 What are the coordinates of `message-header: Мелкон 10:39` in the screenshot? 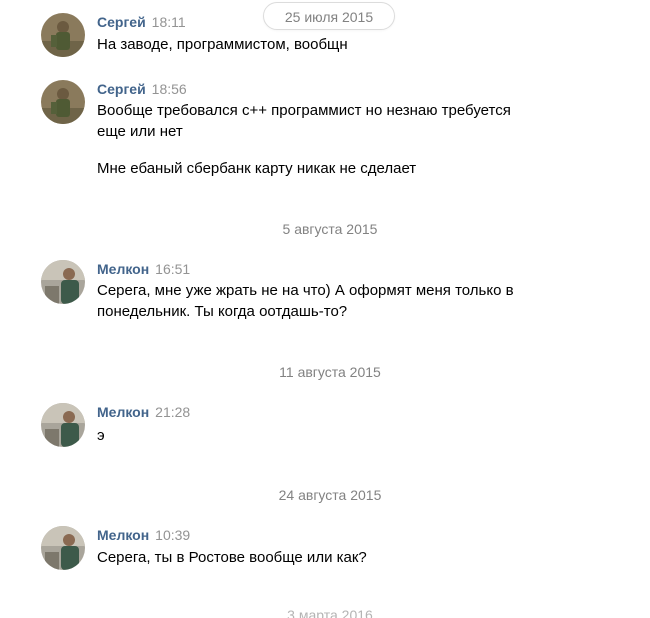 It's located at (143, 535).